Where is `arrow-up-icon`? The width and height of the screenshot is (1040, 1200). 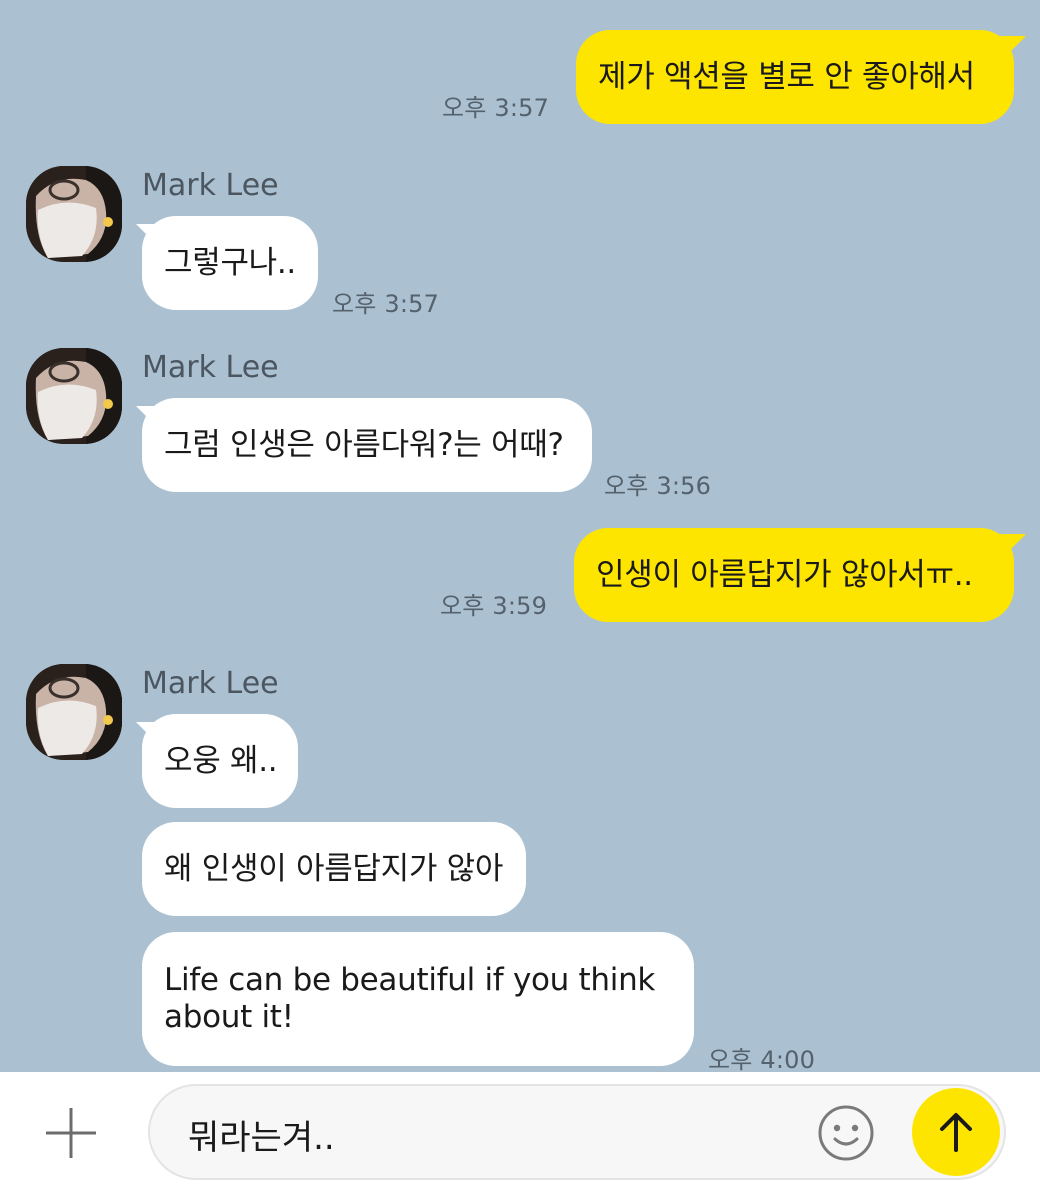
arrow-up-icon is located at coordinates (956, 1132).